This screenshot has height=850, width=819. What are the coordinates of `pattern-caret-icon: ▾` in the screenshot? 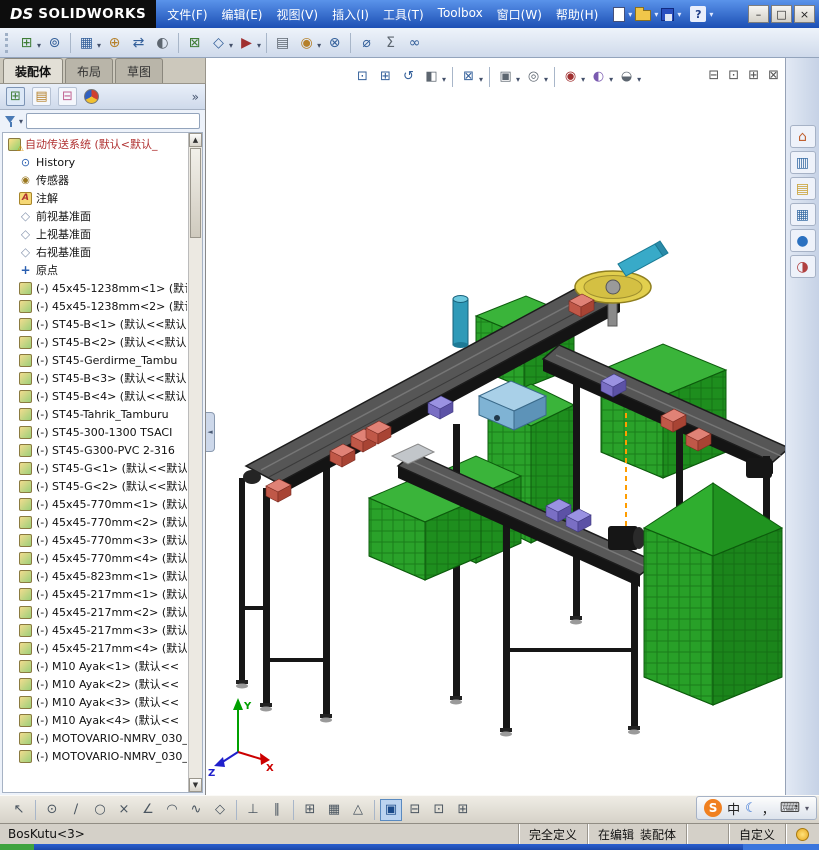 It's located at (99, 45).